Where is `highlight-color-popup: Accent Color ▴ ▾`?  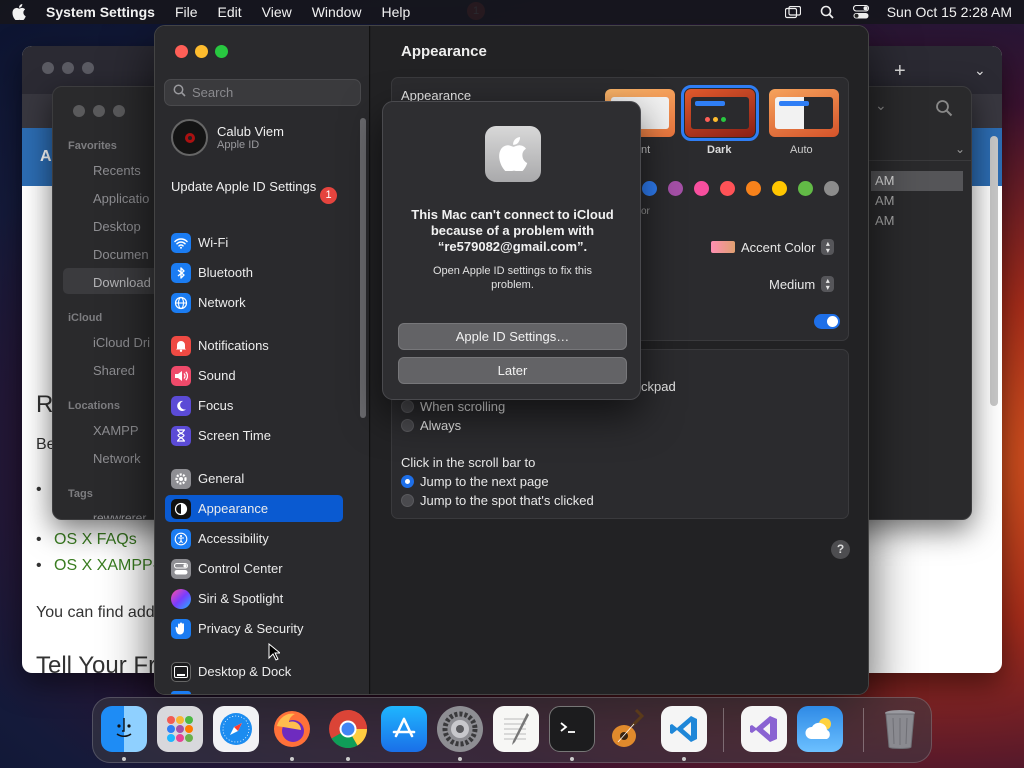 highlight-color-popup: Accent Color ▴ ▾ is located at coordinates (773, 247).